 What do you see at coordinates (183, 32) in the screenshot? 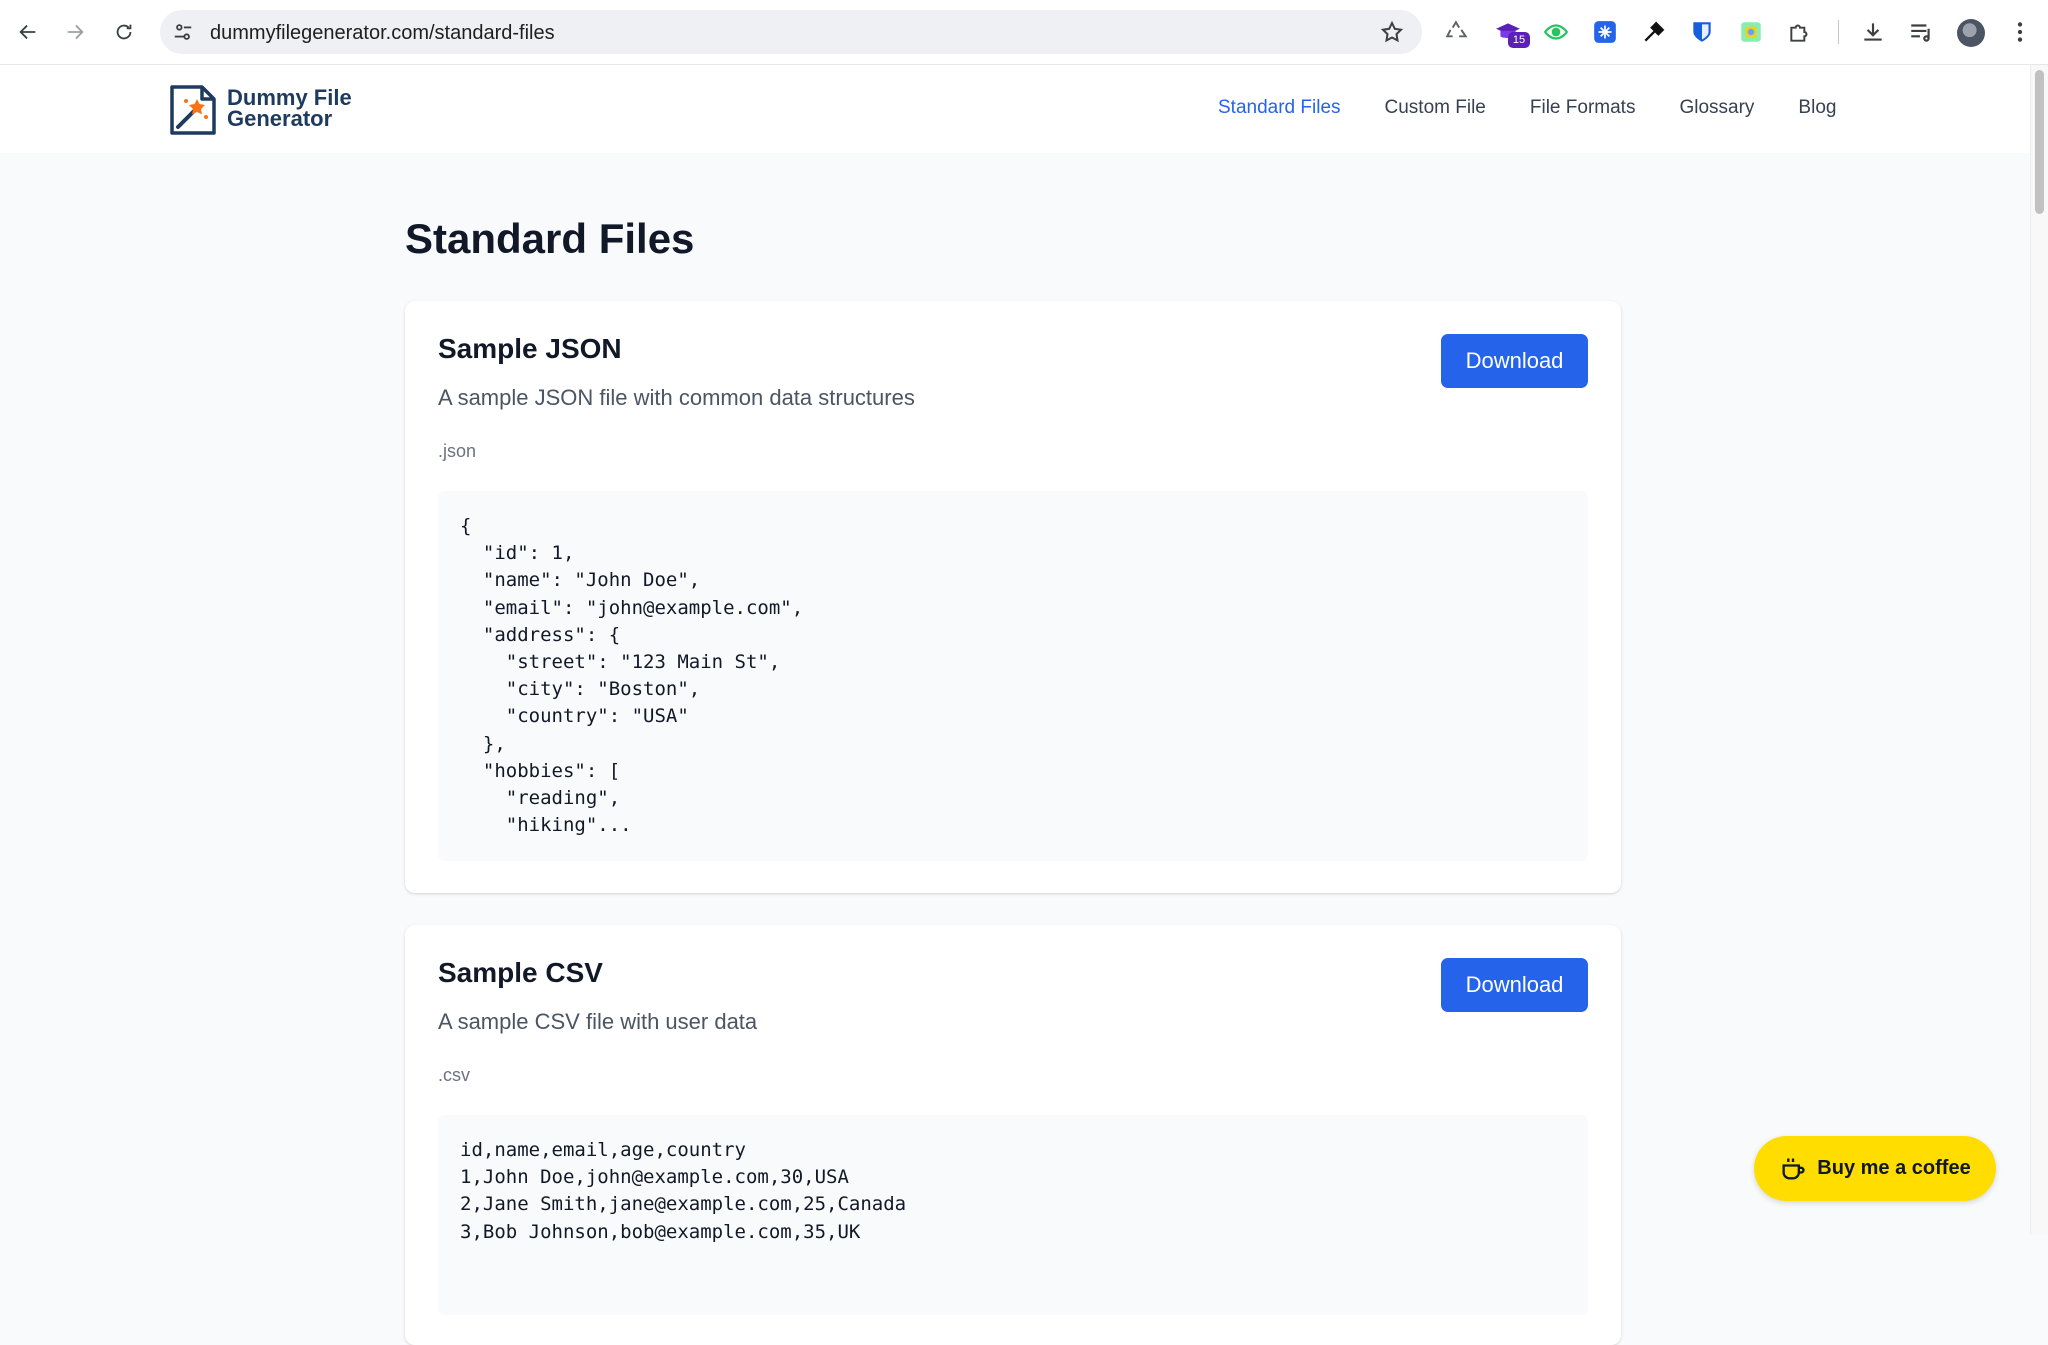
I see `site-settings-icon` at bounding box center [183, 32].